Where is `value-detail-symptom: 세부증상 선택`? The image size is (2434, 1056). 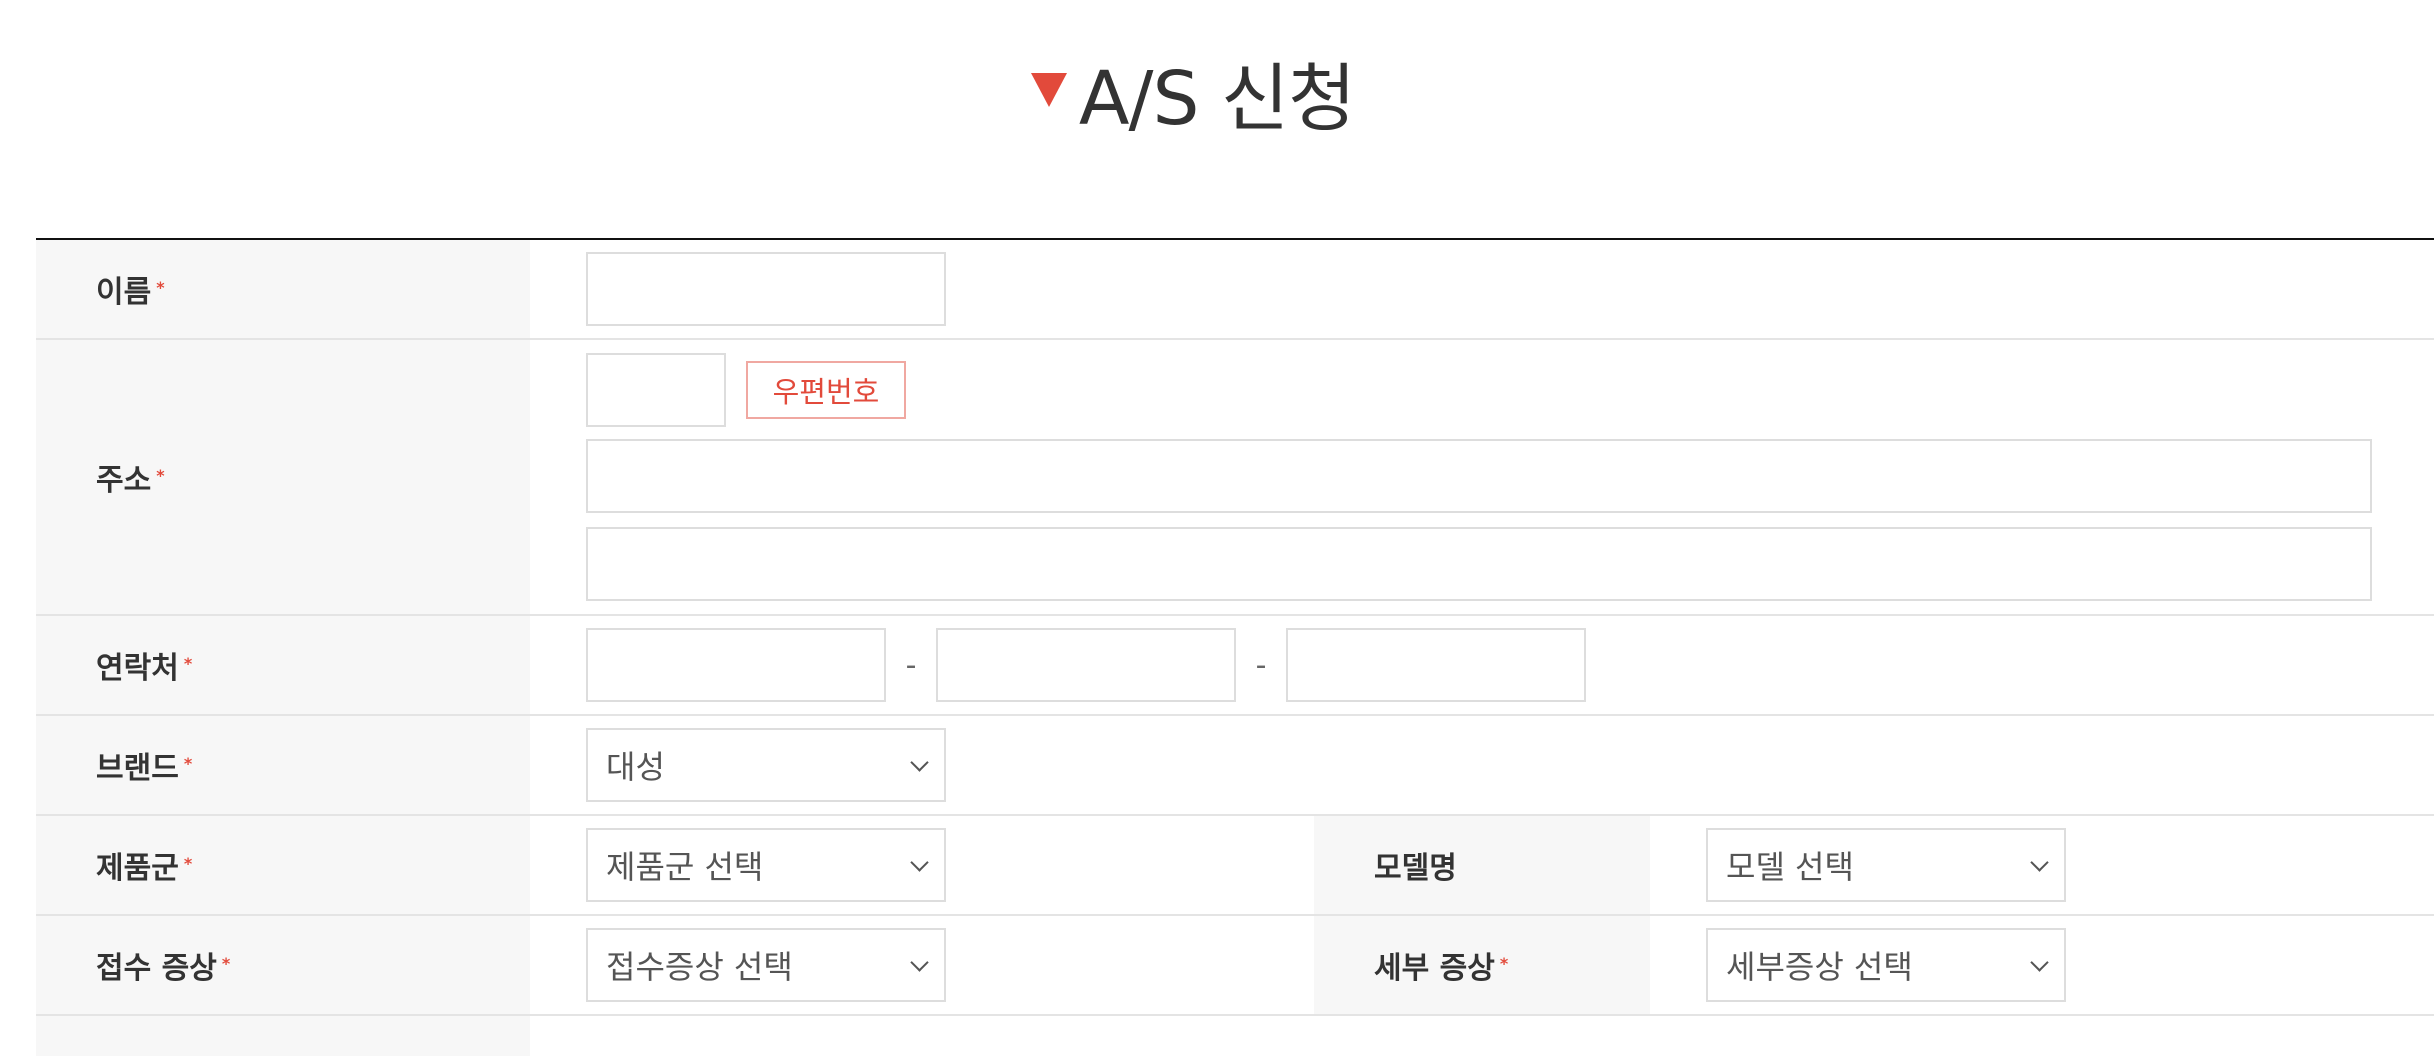 value-detail-symptom: 세부증상 선택 is located at coordinates (2042, 965).